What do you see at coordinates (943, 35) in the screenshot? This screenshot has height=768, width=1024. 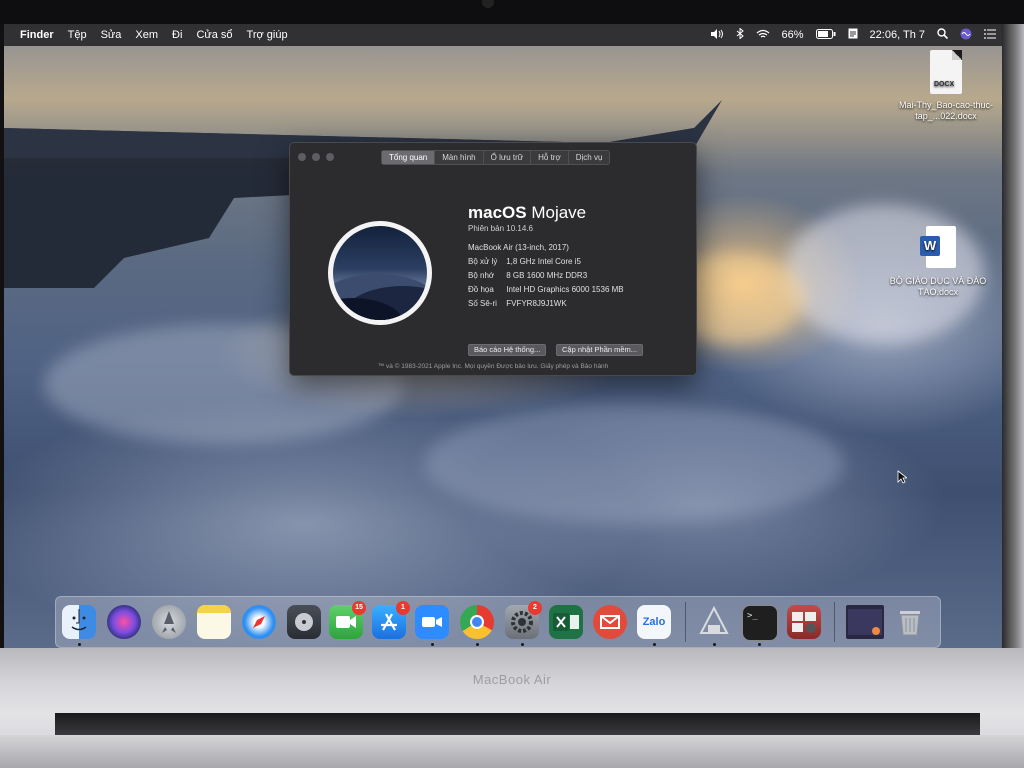 I see `search-icon` at bounding box center [943, 35].